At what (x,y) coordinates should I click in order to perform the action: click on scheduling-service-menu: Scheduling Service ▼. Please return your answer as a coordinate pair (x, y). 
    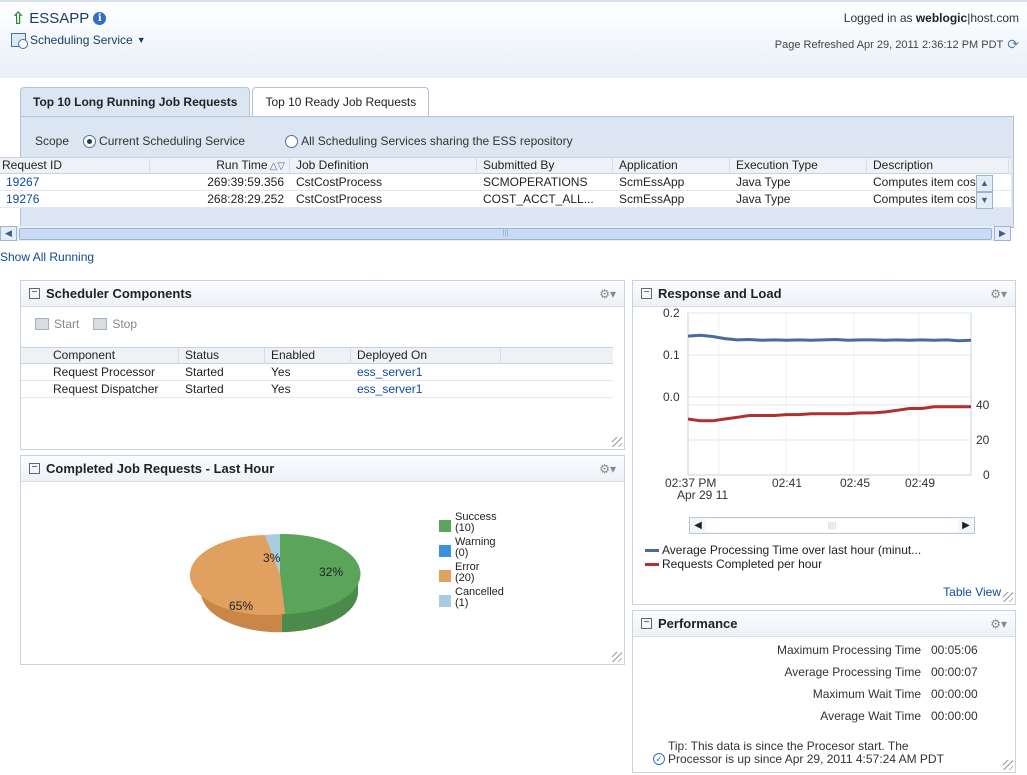
    Looking at the image, I should click on (78, 41).